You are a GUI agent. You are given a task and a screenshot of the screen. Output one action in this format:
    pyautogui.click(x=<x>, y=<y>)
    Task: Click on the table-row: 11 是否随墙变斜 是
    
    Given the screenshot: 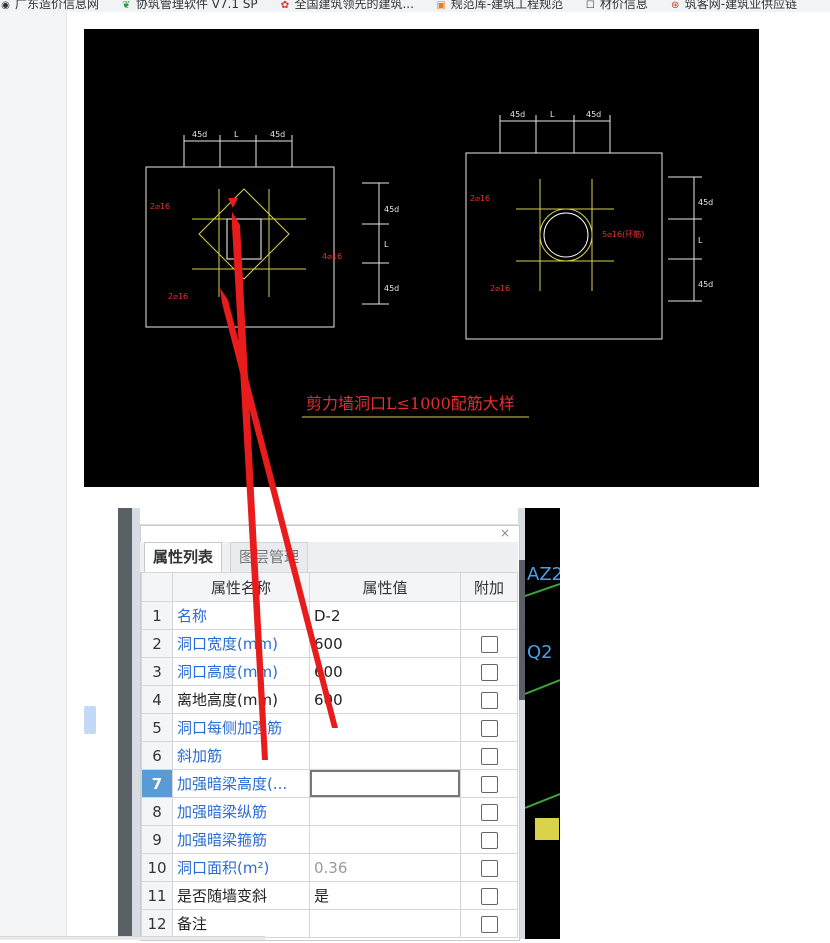 What is the action you would take?
    pyautogui.click(x=329, y=895)
    